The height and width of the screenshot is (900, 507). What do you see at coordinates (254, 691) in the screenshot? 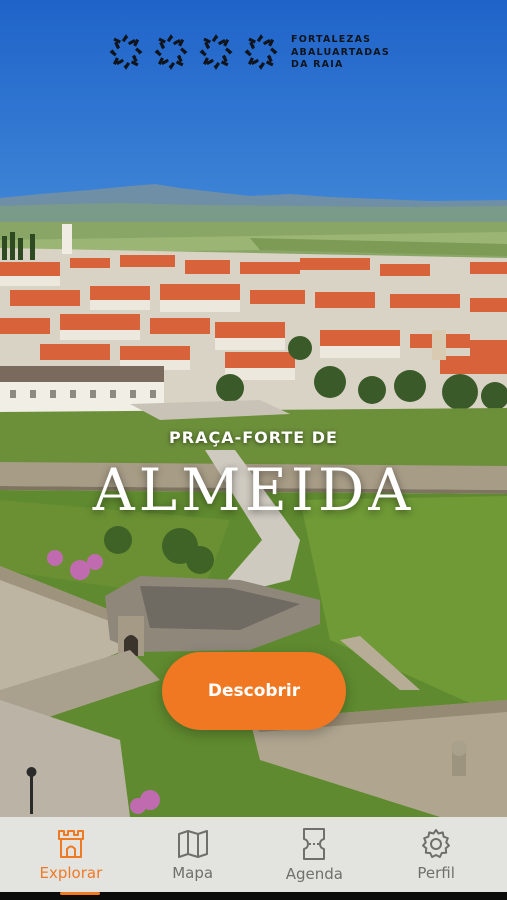
I see `discover-button: Descobrir` at bounding box center [254, 691].